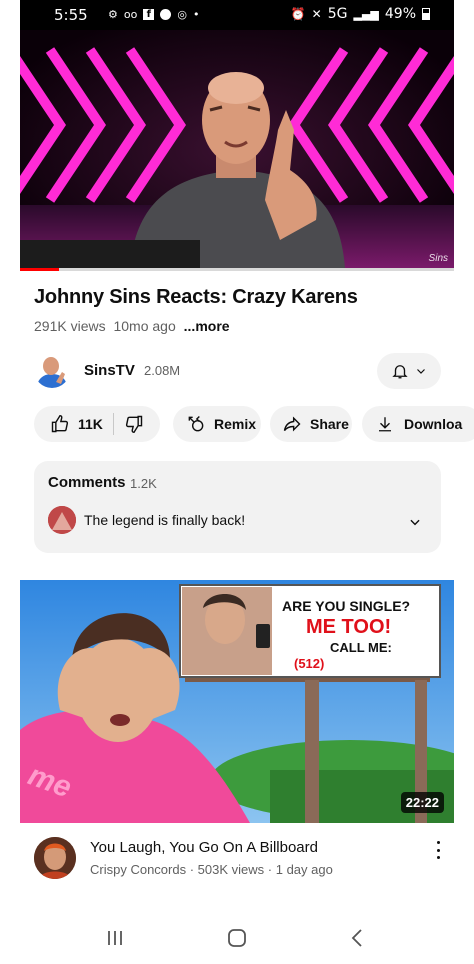  Describe the element at coordinates (237, 15) in the screenshot. I see `status-bar: 5:55 ⚙ oo f ◎ • ⏰ ✕ 5G ▂▄▆ 49%` at that location.